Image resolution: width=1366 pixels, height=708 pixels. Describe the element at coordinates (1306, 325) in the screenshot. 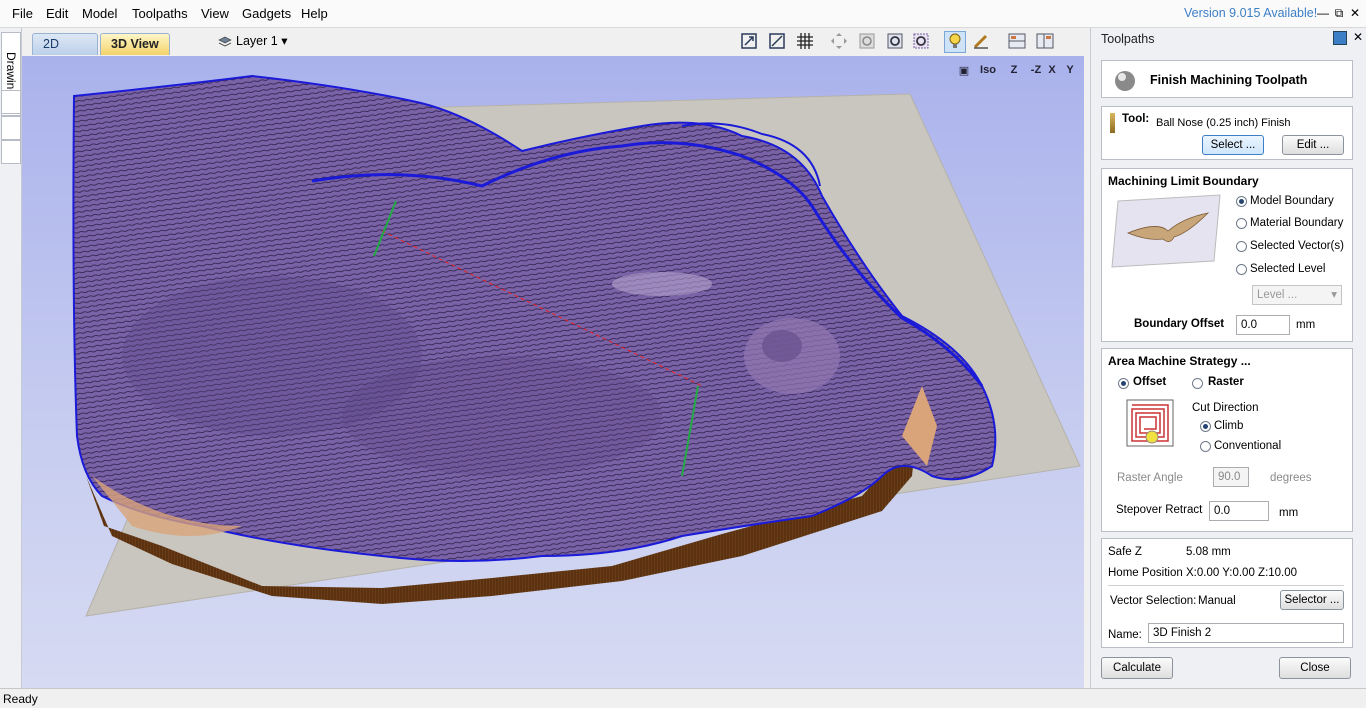

I see `boundary-offset-unit: mm` at that location.